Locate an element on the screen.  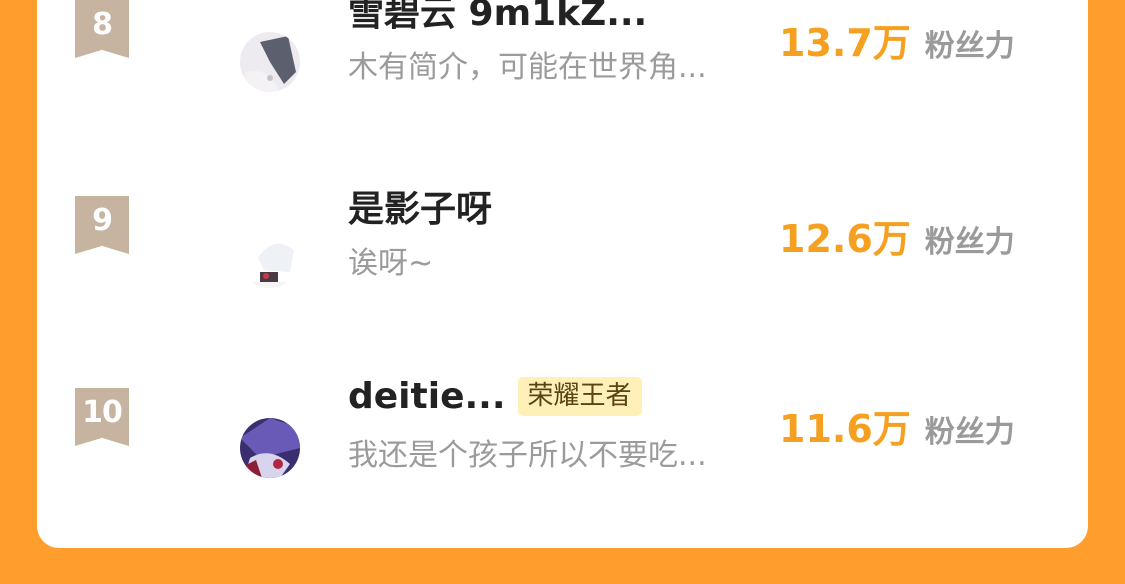
fans-value: 12.6万 is located at coordinates (845, 239).